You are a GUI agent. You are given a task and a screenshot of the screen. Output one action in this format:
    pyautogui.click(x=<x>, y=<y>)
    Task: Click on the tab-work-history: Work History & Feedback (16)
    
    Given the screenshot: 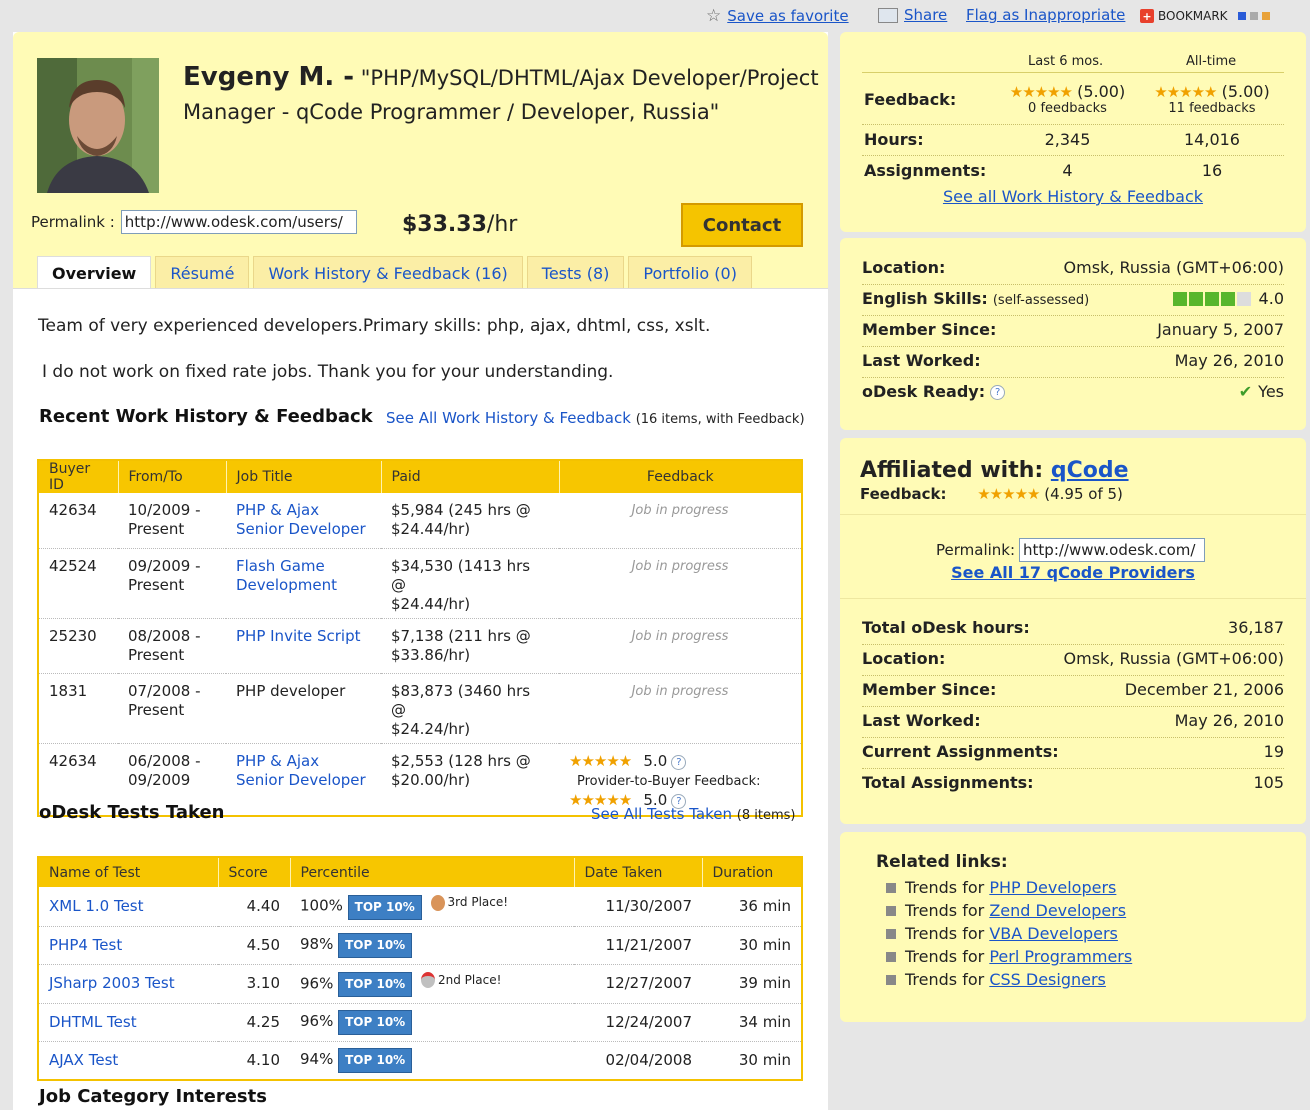 What is the action you would take?
    pyautogui.click(x=388, y=272)
    